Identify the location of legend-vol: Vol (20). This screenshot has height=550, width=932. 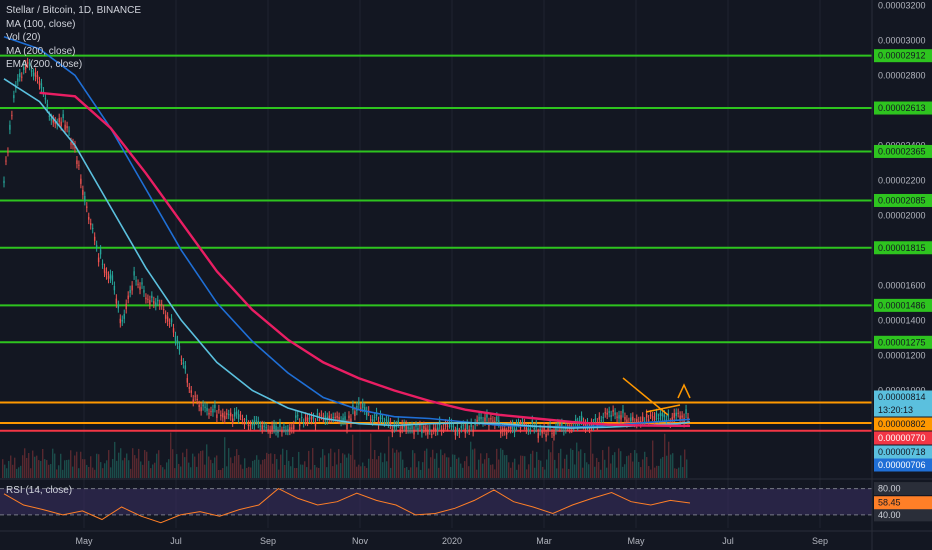
(23, 37).